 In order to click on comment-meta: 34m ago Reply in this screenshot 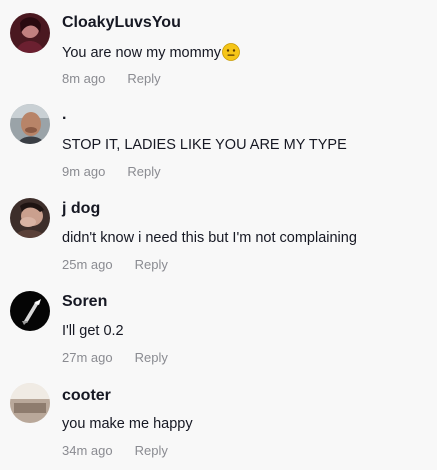, I will do `click(115, 450)`.